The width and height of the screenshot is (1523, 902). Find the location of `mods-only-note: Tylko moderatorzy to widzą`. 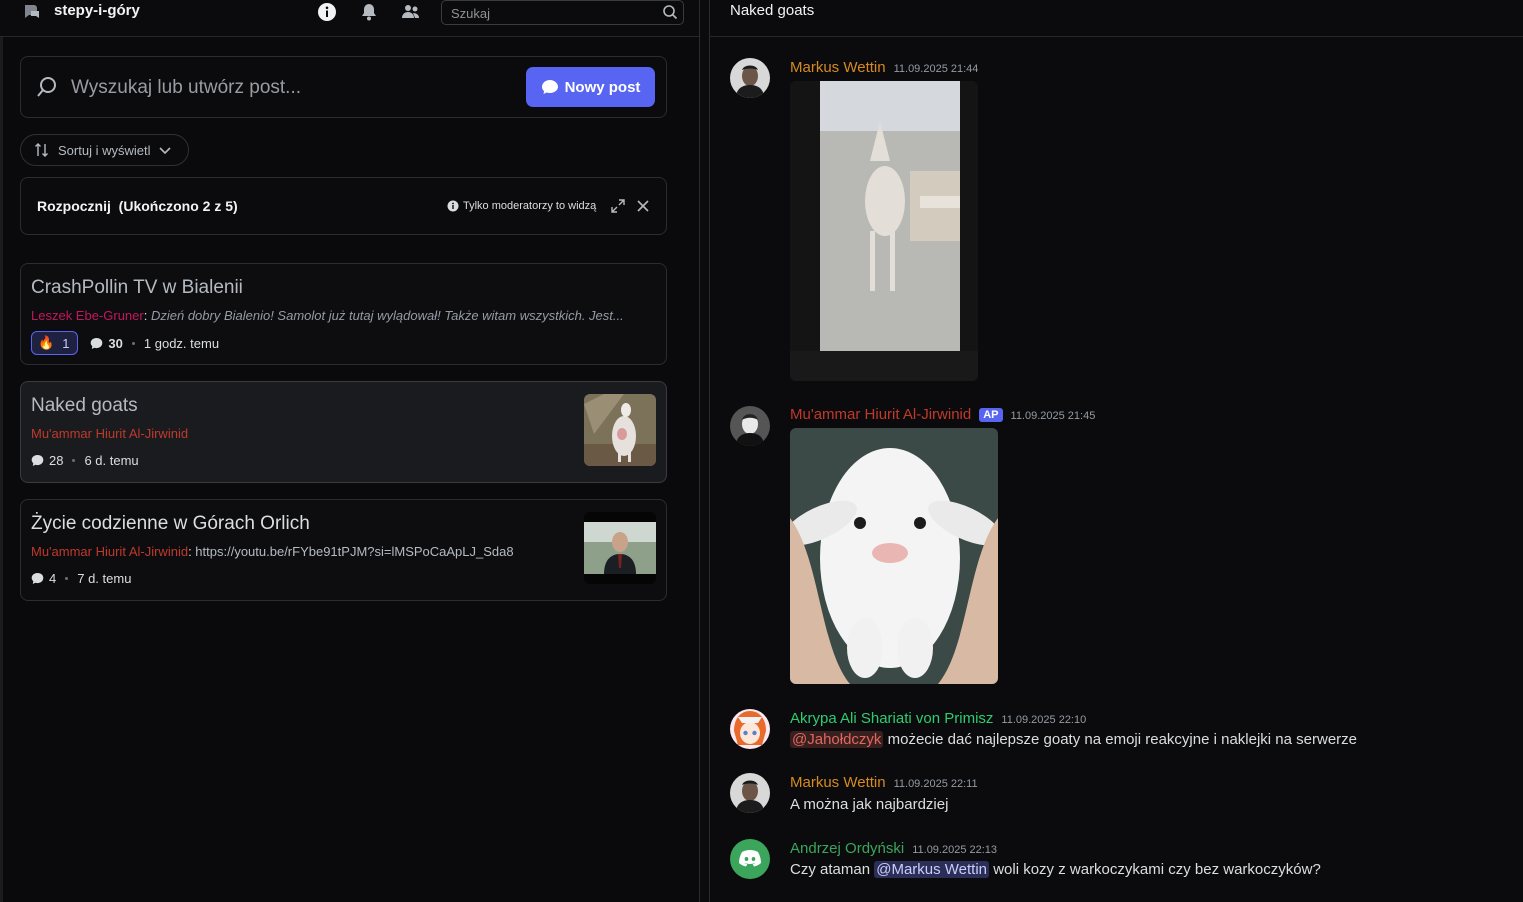

mods-only-note: Tylko moderatorzy to widzą is located at coordinates (521, 206).